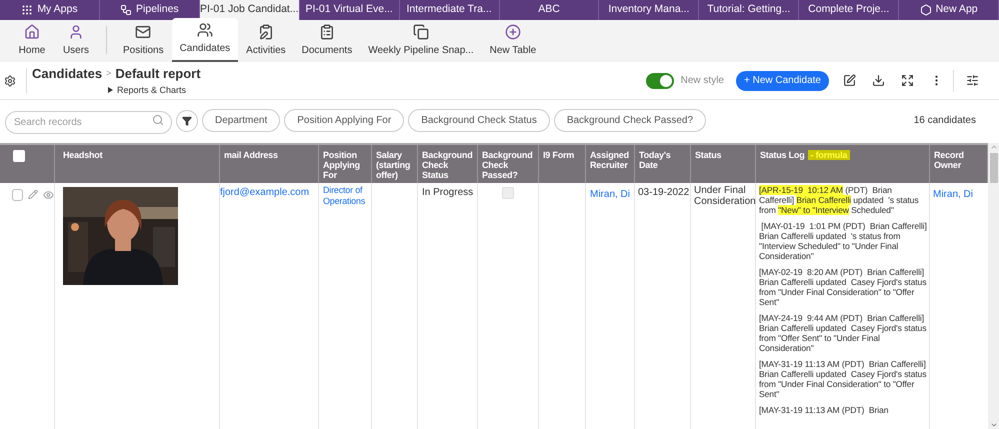 This screenshot has width=999, height=429. I want to click on scrollbar-thumb, so click(994, 168).